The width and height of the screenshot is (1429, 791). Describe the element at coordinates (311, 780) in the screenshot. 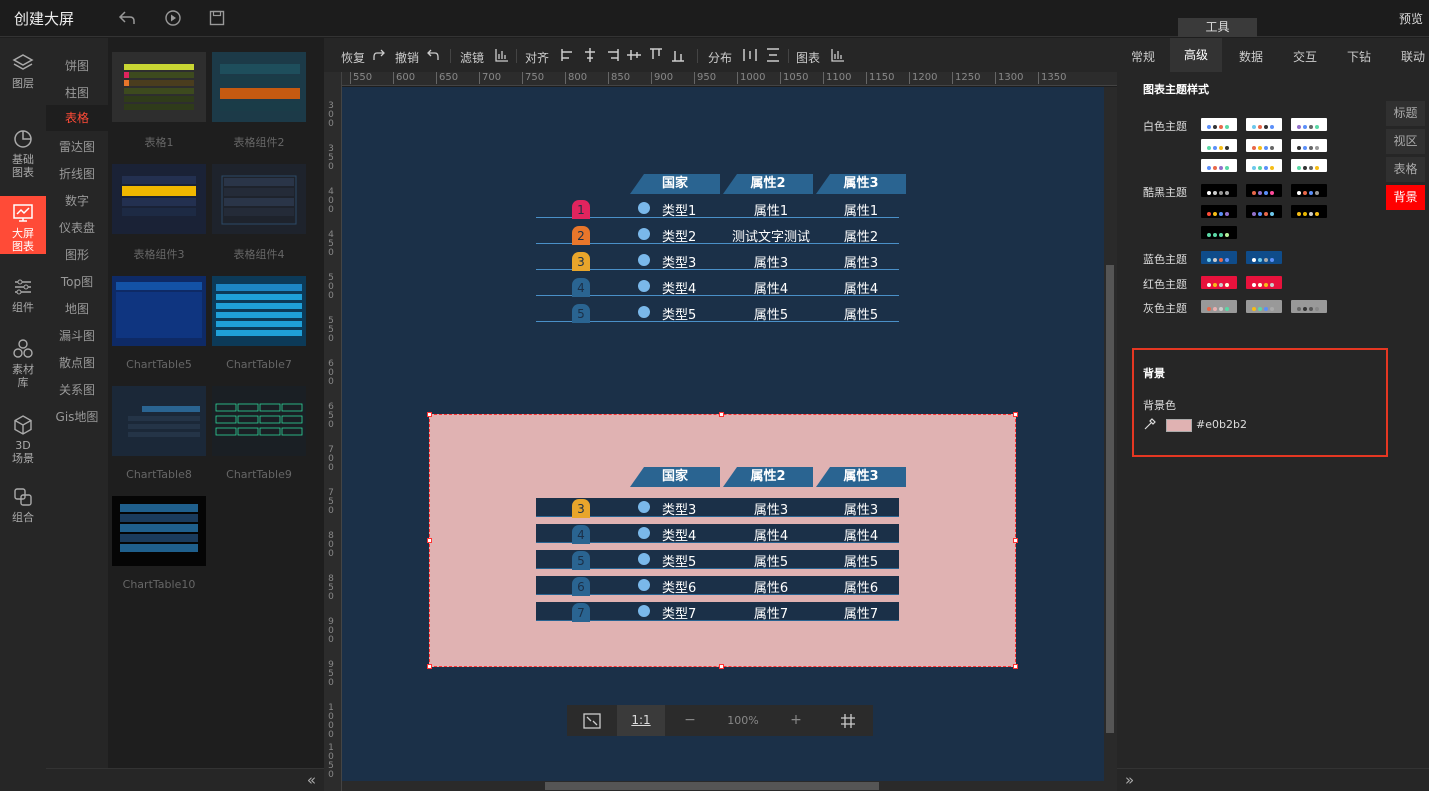

I see `collapse-left-icon: «` at that location.